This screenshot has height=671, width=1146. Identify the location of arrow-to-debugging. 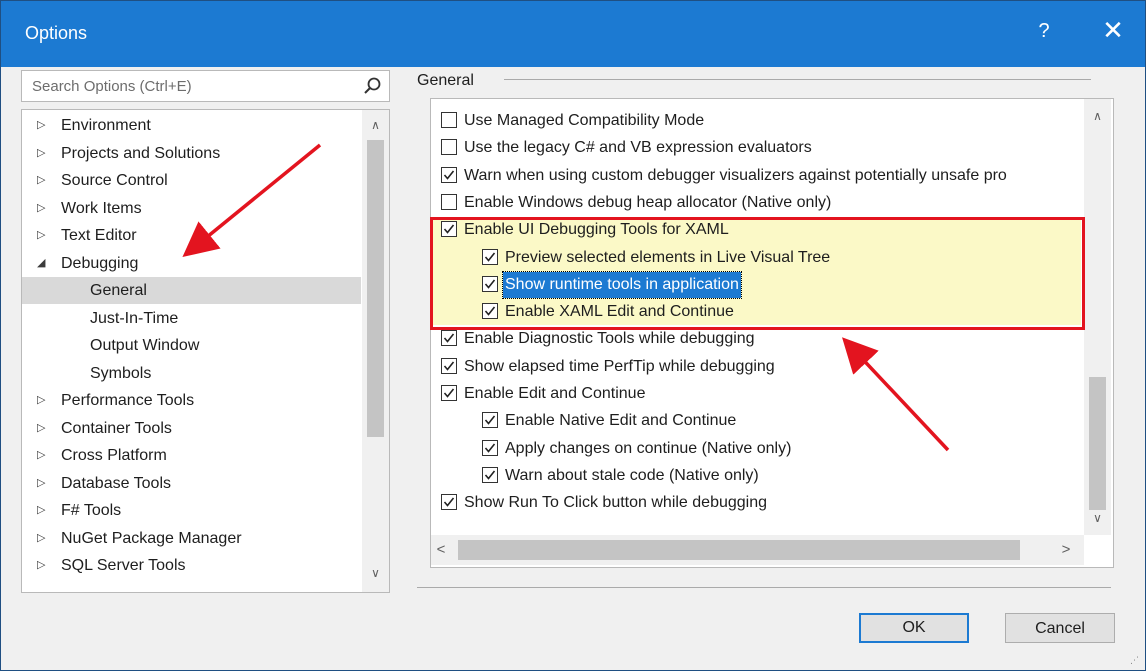
(252, 200).